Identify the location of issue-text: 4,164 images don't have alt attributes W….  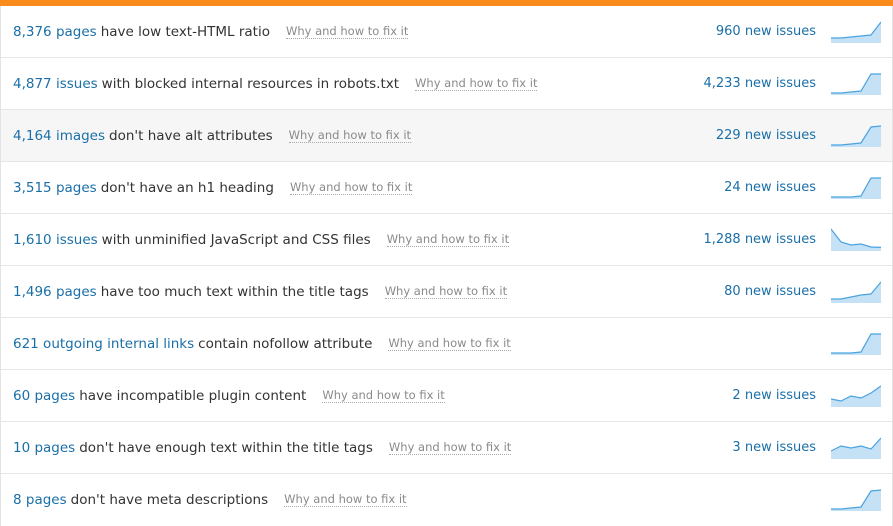
(212, 135).